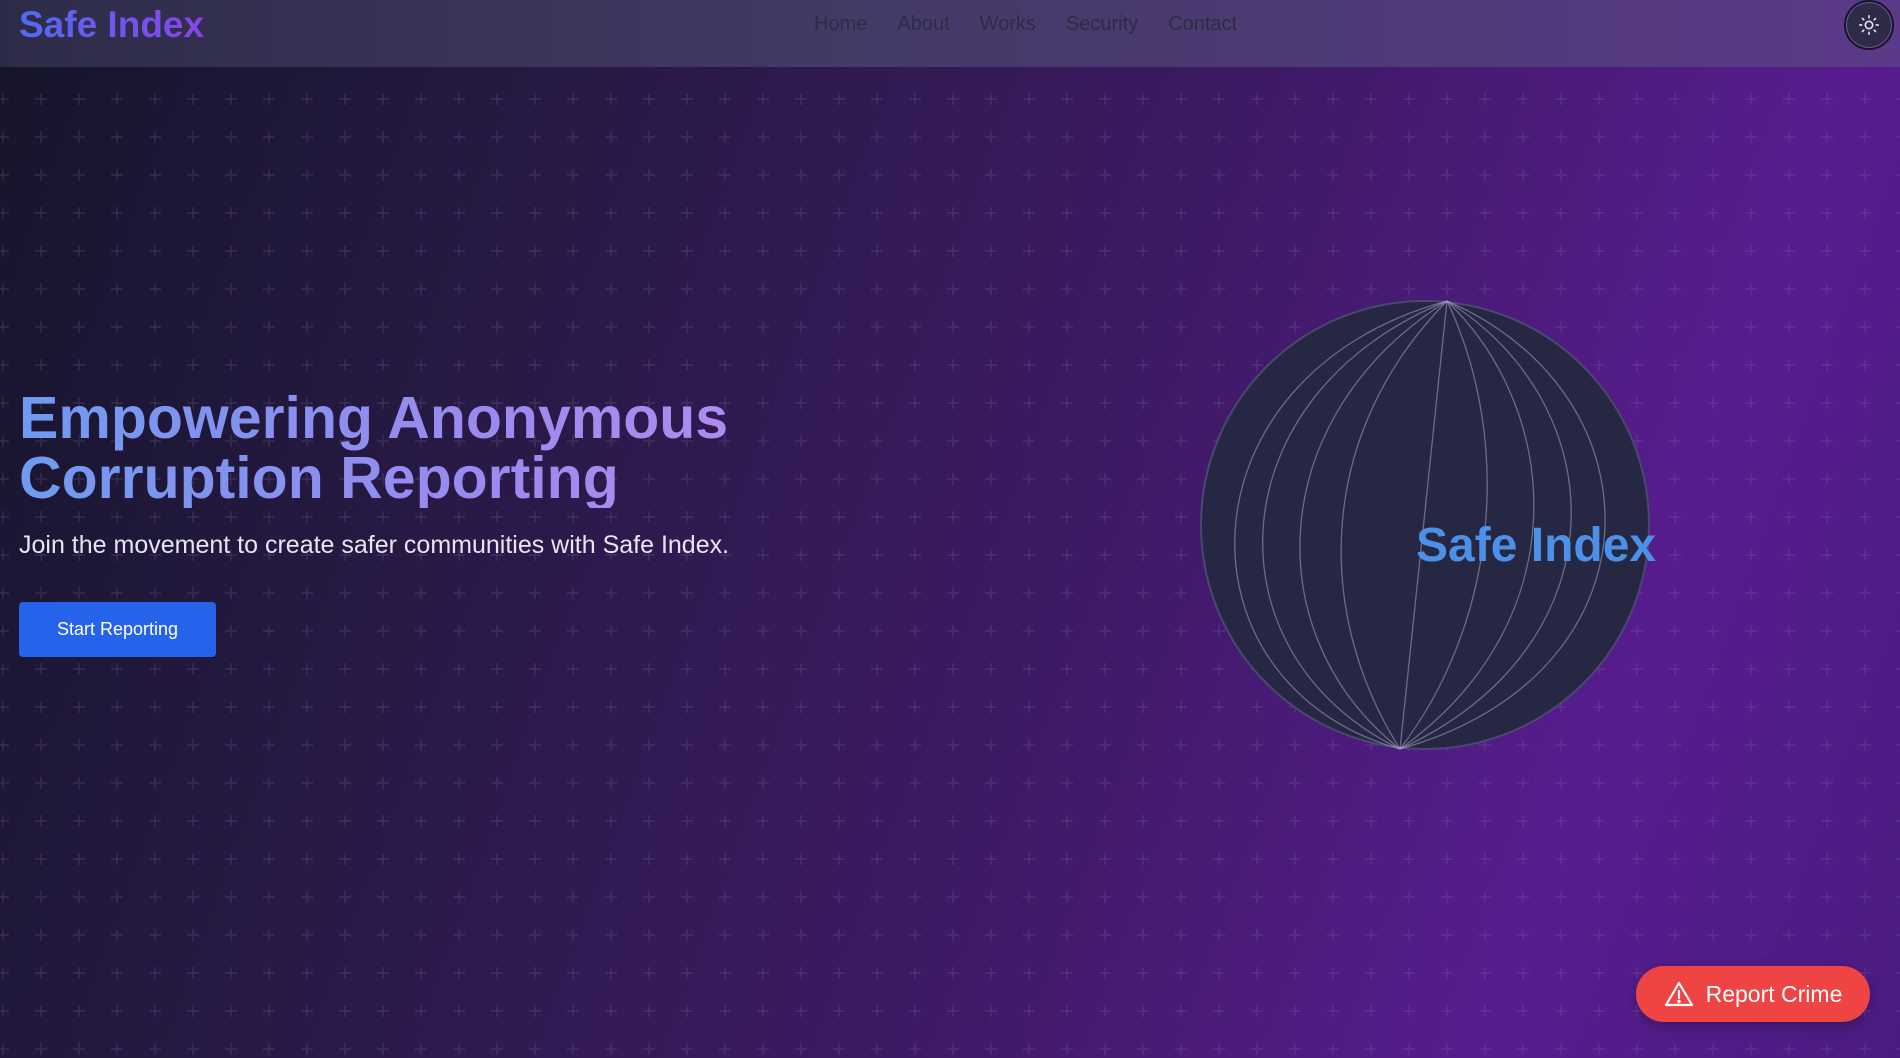 The height and width of the screenshot is (1058, 1900). I want to click on sun-icon, so click(1869, 25).